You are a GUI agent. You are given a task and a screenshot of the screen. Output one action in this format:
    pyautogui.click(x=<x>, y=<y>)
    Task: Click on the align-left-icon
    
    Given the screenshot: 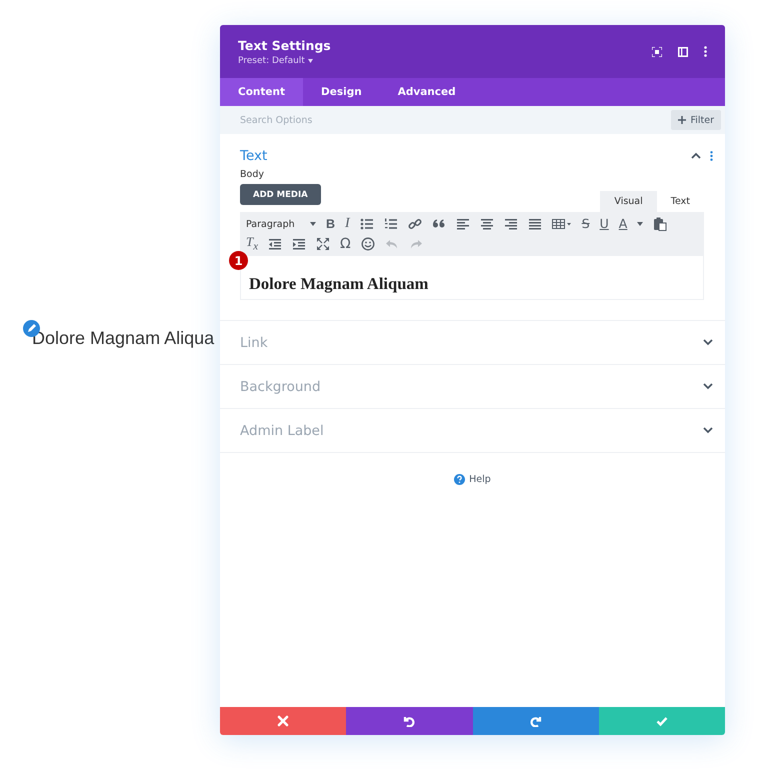 What is the action you would take?
    pyautogui.click(x=463, y=224)
    